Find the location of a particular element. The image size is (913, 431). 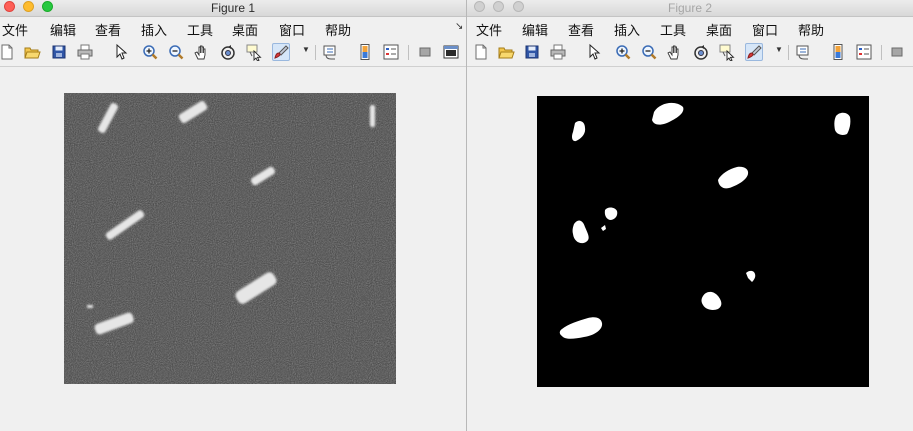

window-title: Figure 1 is located at coordinates (233, 8).